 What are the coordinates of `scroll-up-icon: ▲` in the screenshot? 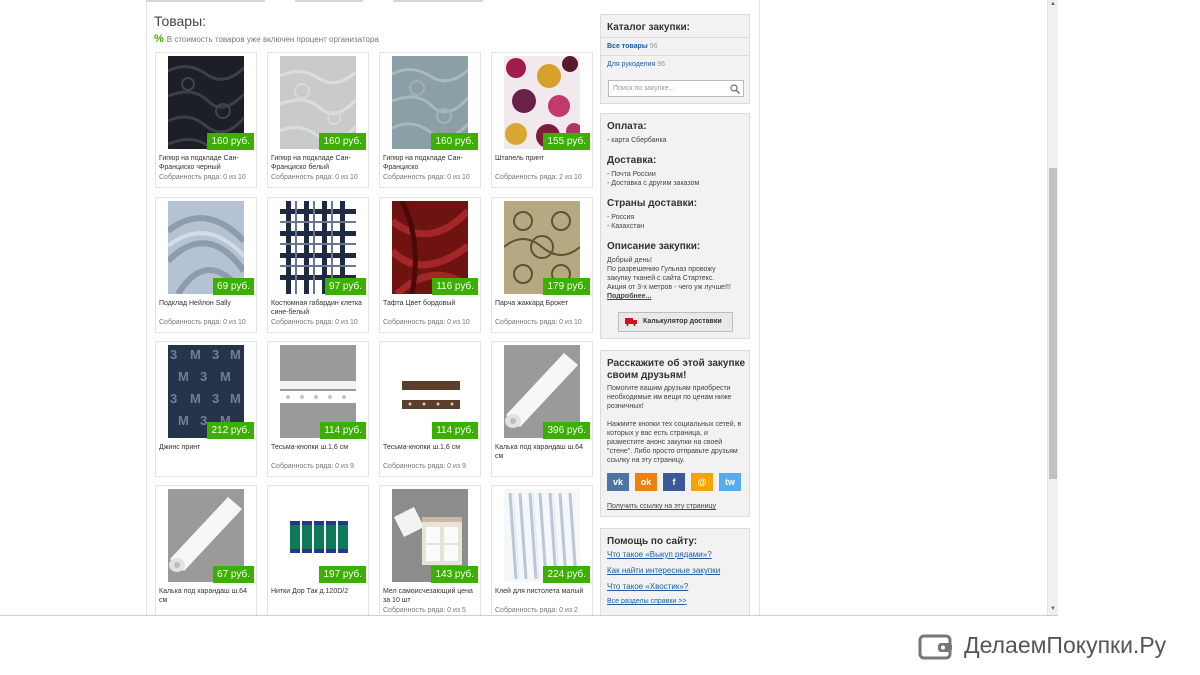 It's located at (1053, 4).